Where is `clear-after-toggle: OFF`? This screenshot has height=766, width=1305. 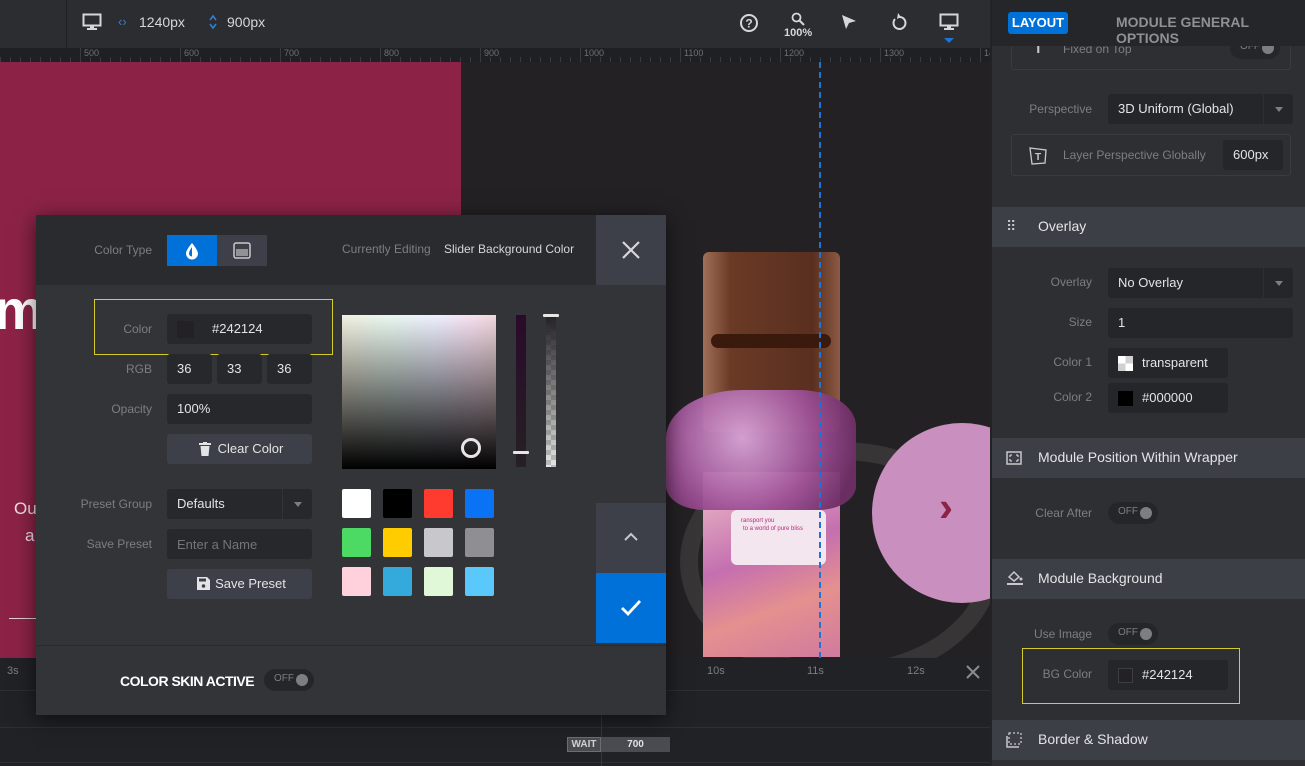 clear-after-toggle: OFF is located at coordinates (1133, 513).